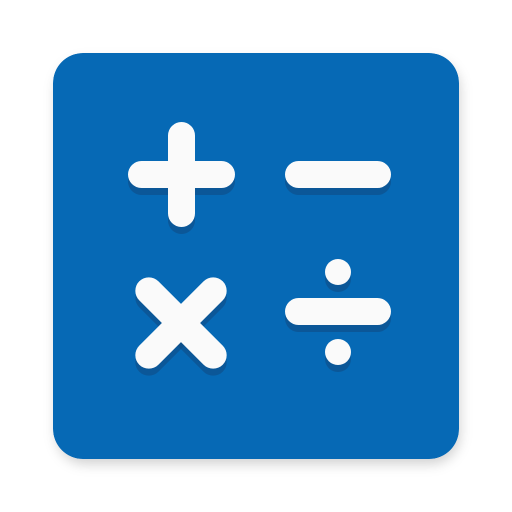 The image size is (512, 512). Describe the element at coordinates (338, 174) in the screenshot. I see `minus-icon` at that location.